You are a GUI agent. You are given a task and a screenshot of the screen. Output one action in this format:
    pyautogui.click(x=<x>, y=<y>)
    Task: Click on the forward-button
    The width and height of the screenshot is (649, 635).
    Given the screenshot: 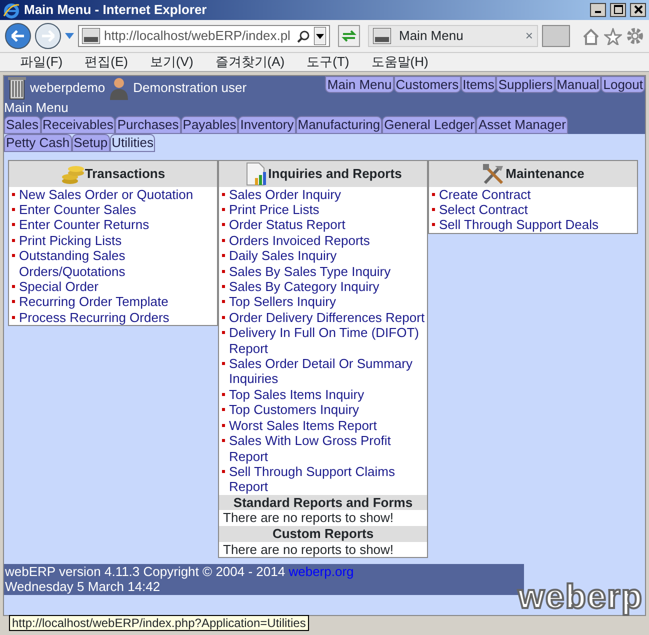 What is the action you would take?
    pyautogui.click(x=48, y=36)
    